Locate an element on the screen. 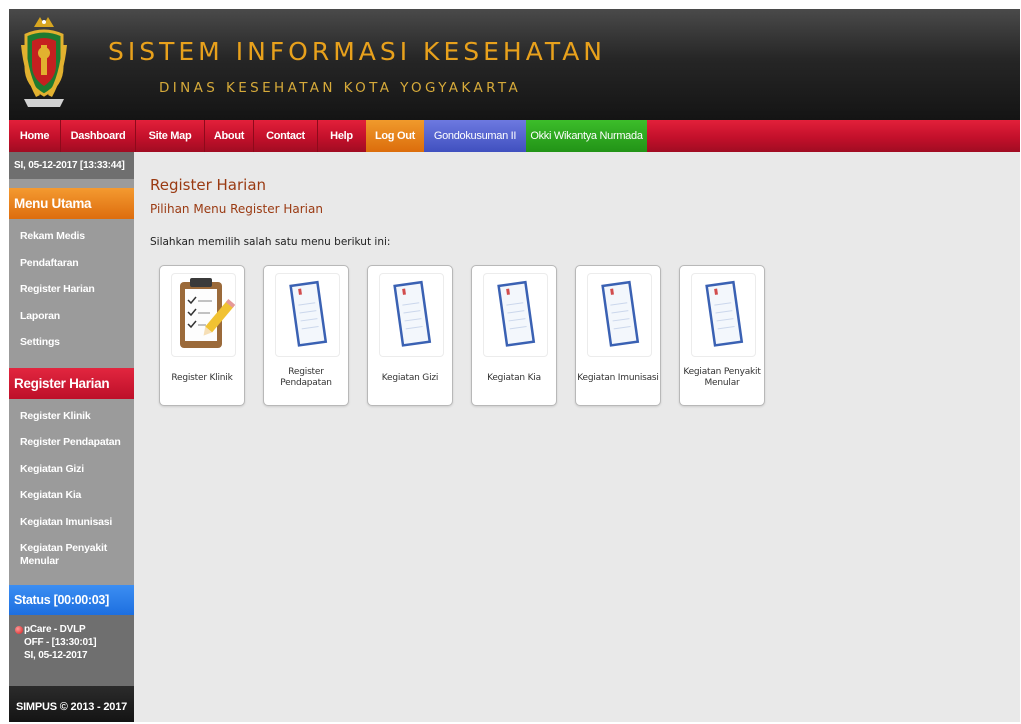 This screenshot has width=1021, height=724. nav-help: Help is located at coordinates (341, 136).